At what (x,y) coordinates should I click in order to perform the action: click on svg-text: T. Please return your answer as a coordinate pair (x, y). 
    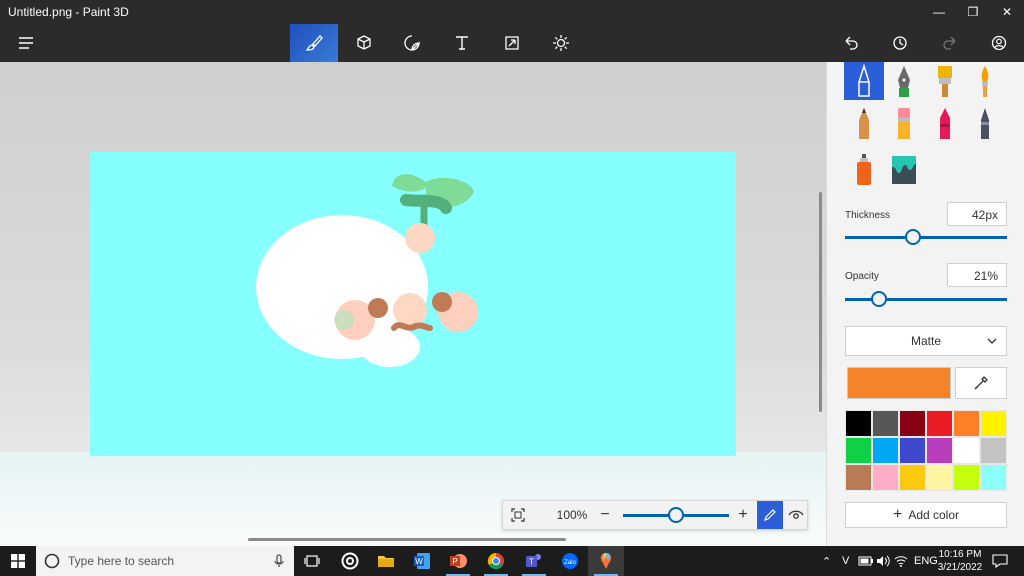
    Looking at the image, I should click on (531, 562).